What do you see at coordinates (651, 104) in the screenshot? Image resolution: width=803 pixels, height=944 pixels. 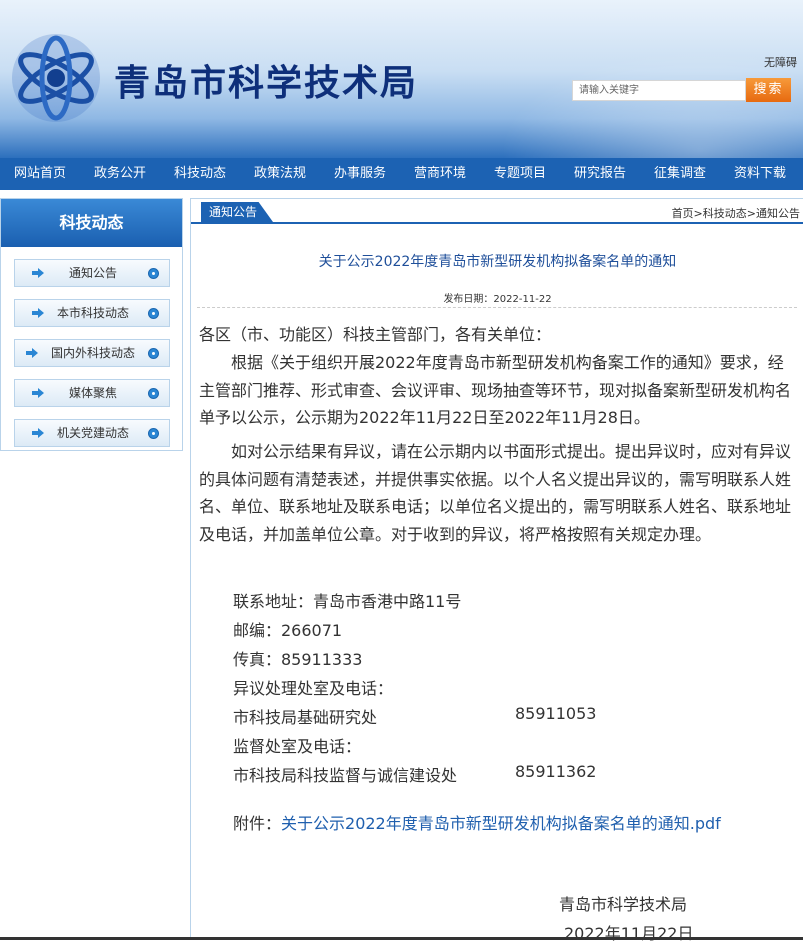 I see `header-glow` at bounding box center [651, 104].